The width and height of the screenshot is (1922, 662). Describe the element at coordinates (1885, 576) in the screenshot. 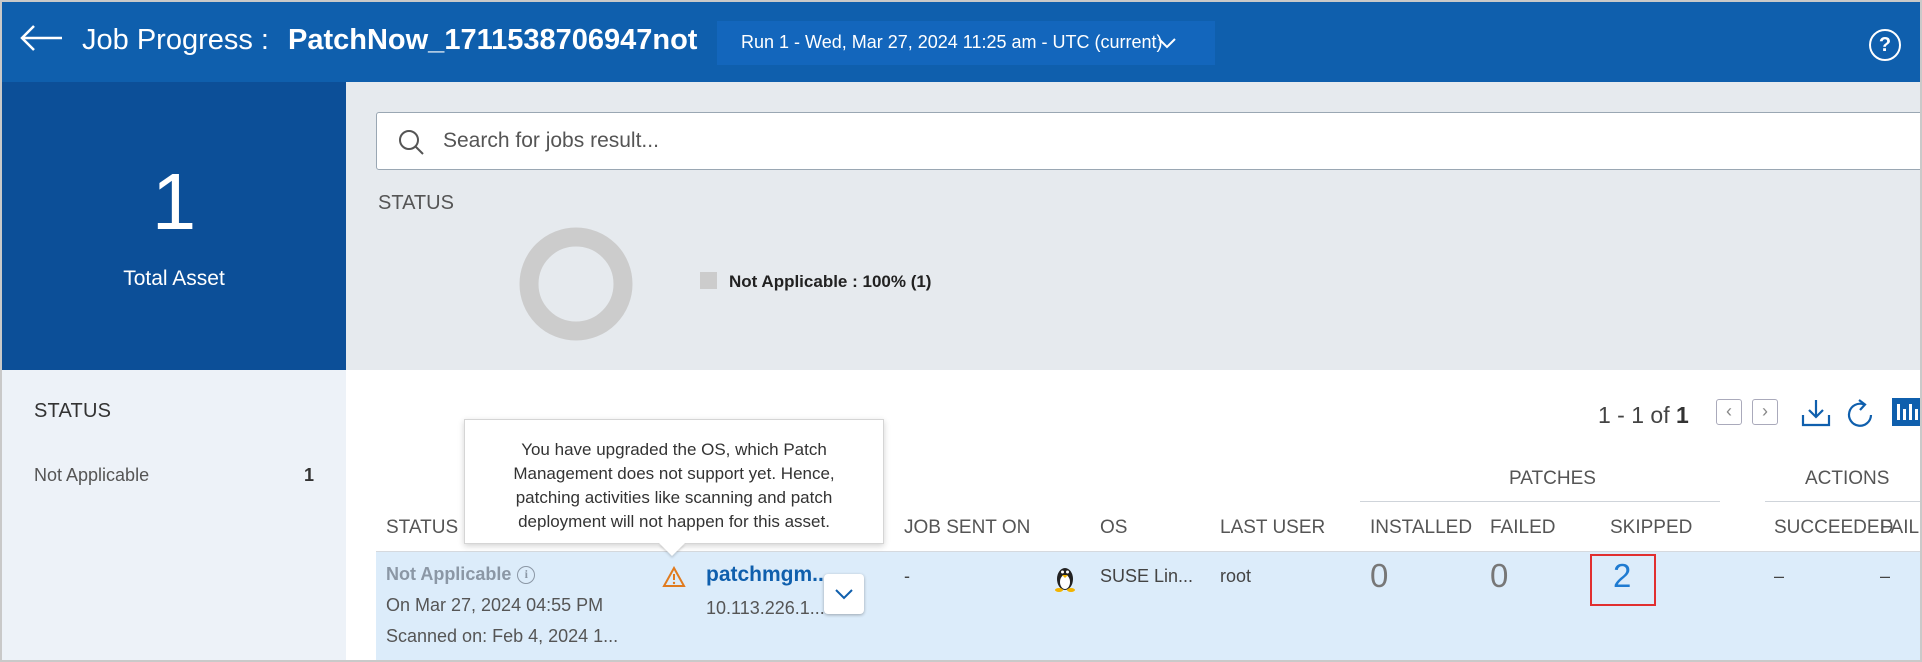

I see `row-failed-actions: –` at that location.